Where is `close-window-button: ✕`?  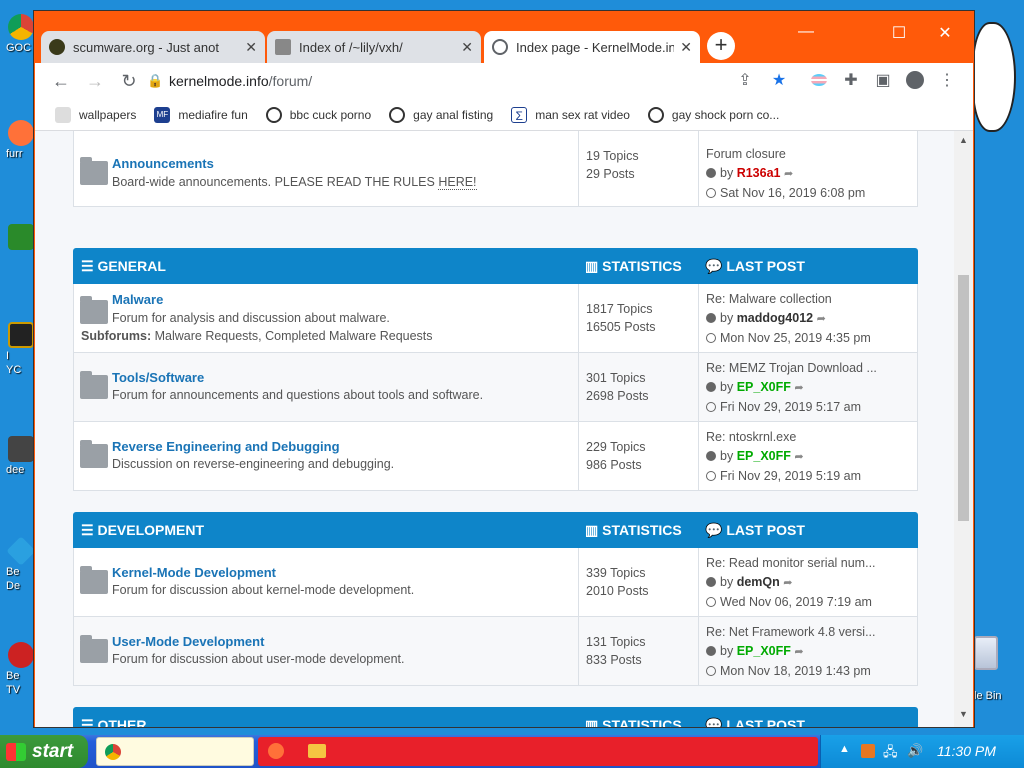 close-window-button: ✕ is located at coordinates (945, 33).